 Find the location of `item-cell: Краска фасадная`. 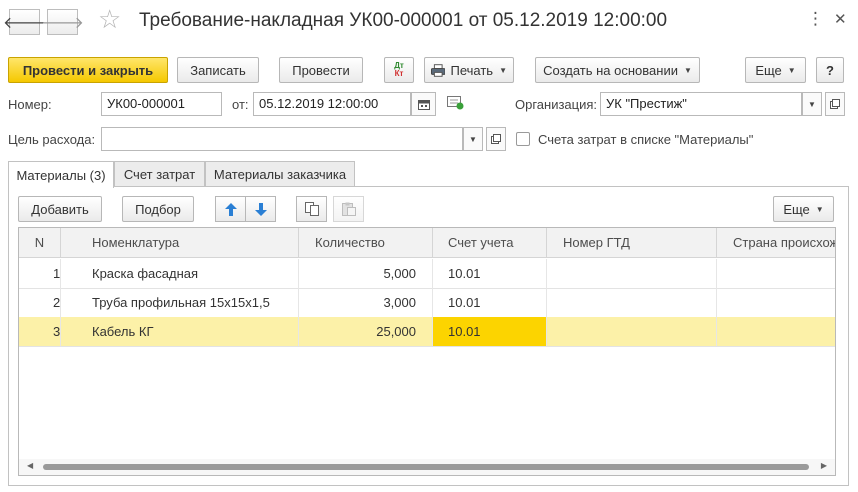

item-cell: Краска фасадная is located at coordinates (180, 273).